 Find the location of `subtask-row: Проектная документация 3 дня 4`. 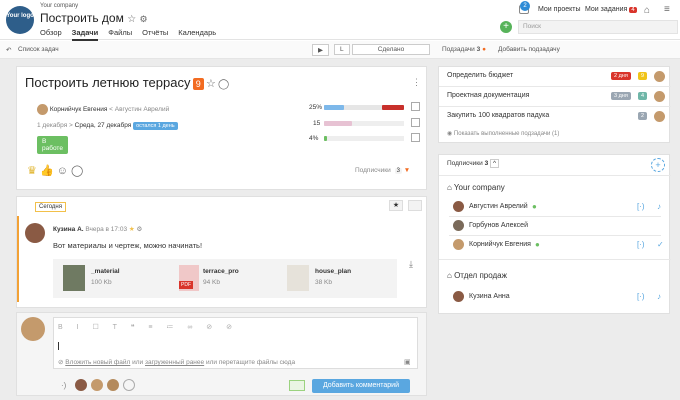

subtask-row: Проектная документация 3 дня 4 is located at coordinates (555, 96).